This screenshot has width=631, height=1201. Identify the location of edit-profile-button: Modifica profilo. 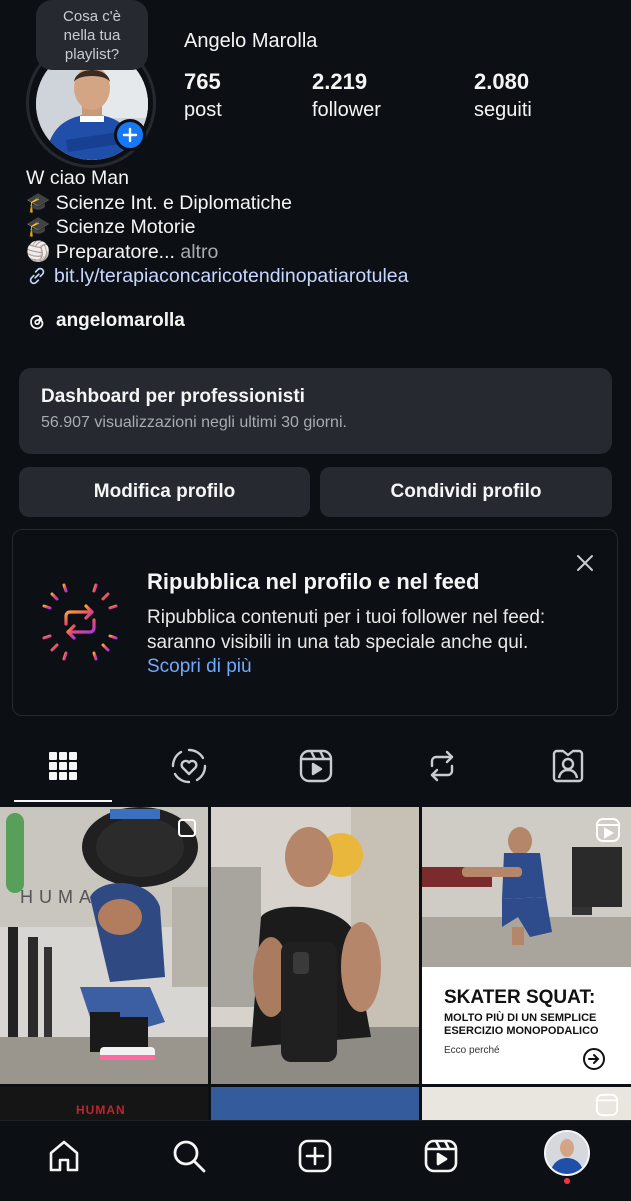
(164, 492).